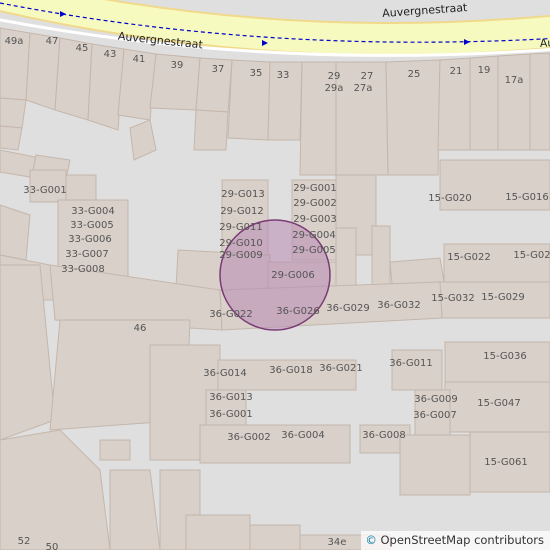 This screenshot has width=550, height=550. Describe the element at coordinates (139, 59) in the screenshot. I see `house-number: 41` at that location.